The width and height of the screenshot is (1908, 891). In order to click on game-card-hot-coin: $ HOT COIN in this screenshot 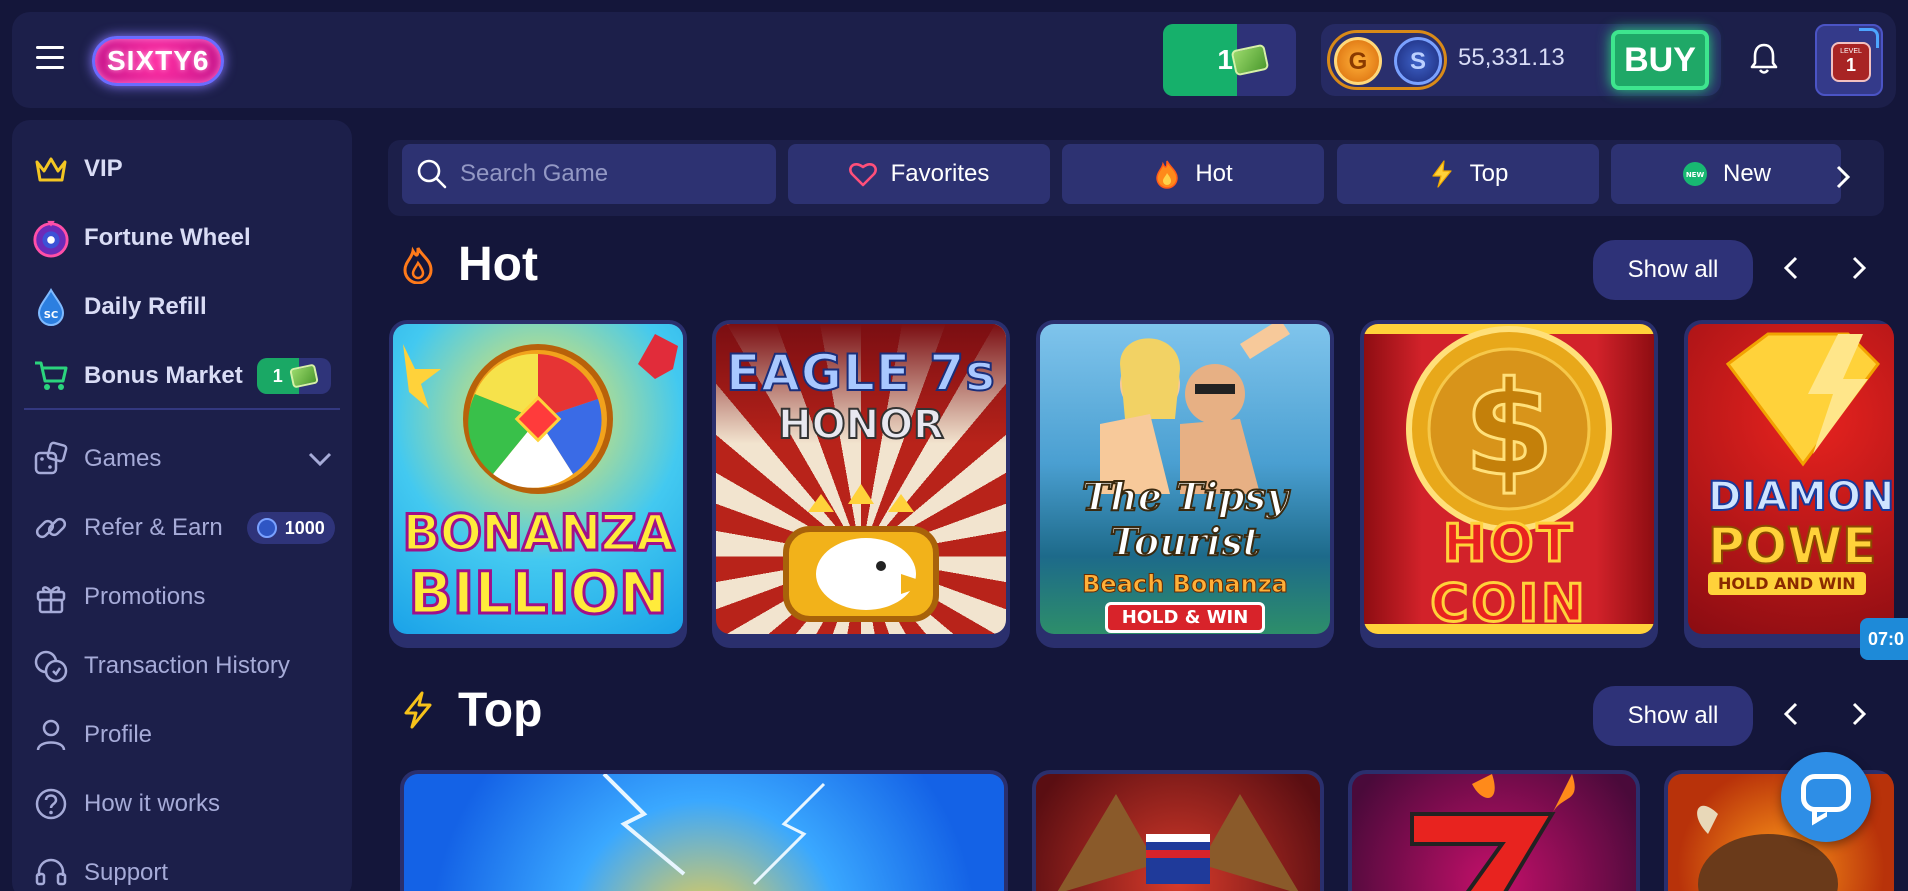, I will do `click(1509, 484)`.